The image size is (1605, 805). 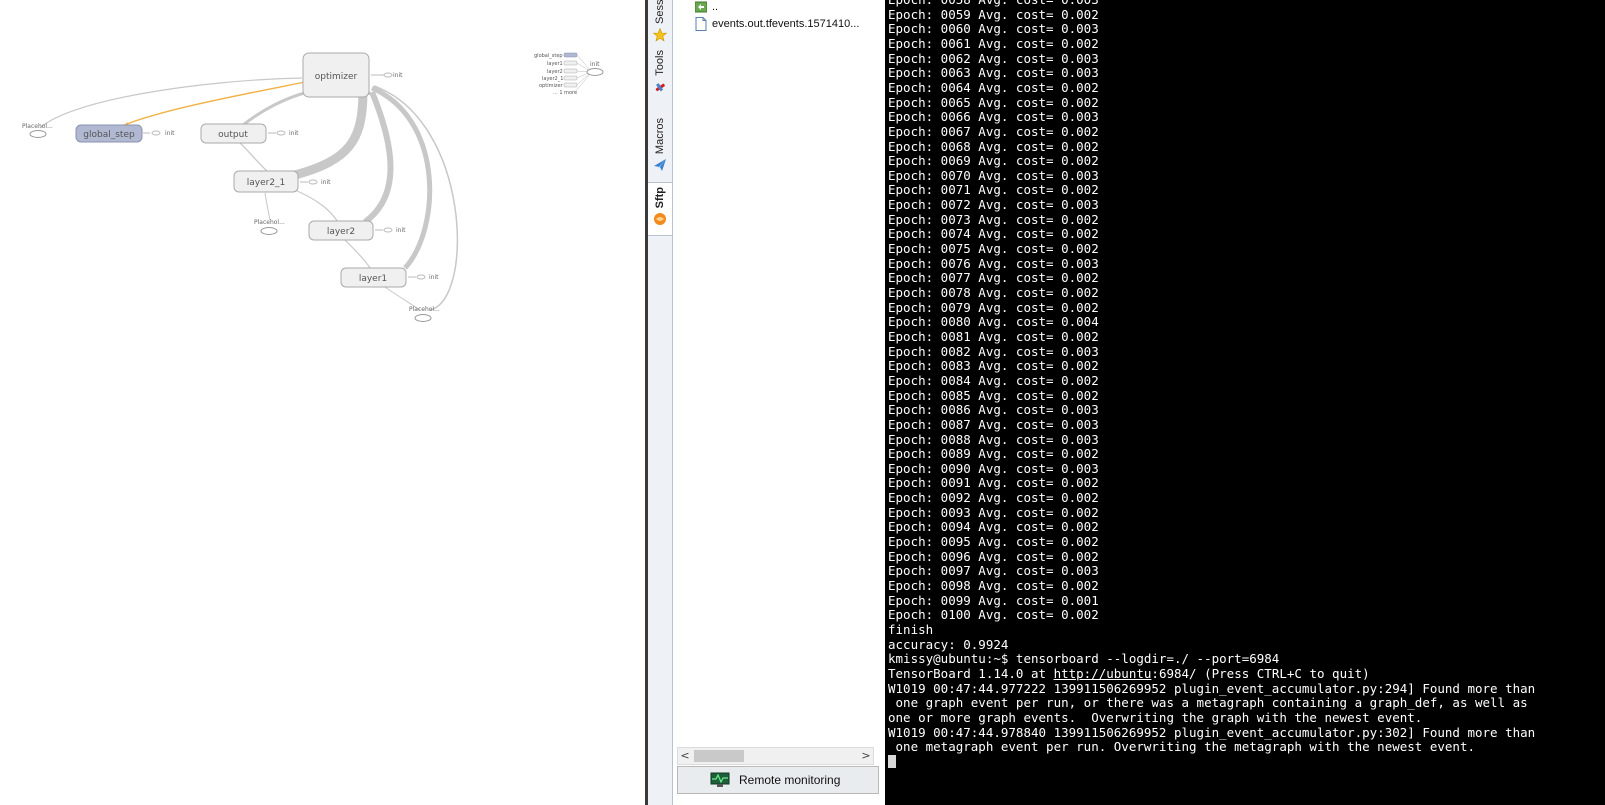 What do you see at coordinates (993, 366) in the screenshot?
I see `epoch-log-line: Epoch: 0083 Avg. cost= 0.002` at bounding box center [993, 366].